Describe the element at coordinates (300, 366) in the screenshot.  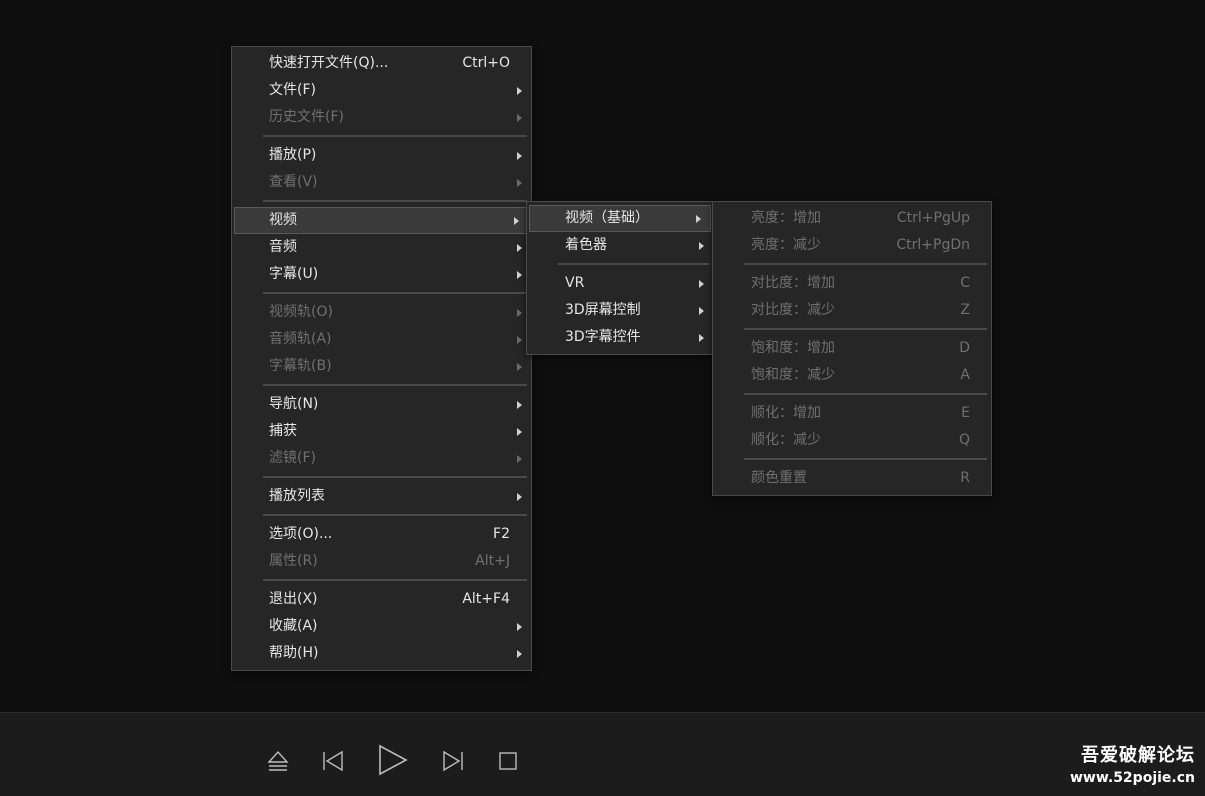
I see `menu-item-label: 字幕轨(B)` at that location.